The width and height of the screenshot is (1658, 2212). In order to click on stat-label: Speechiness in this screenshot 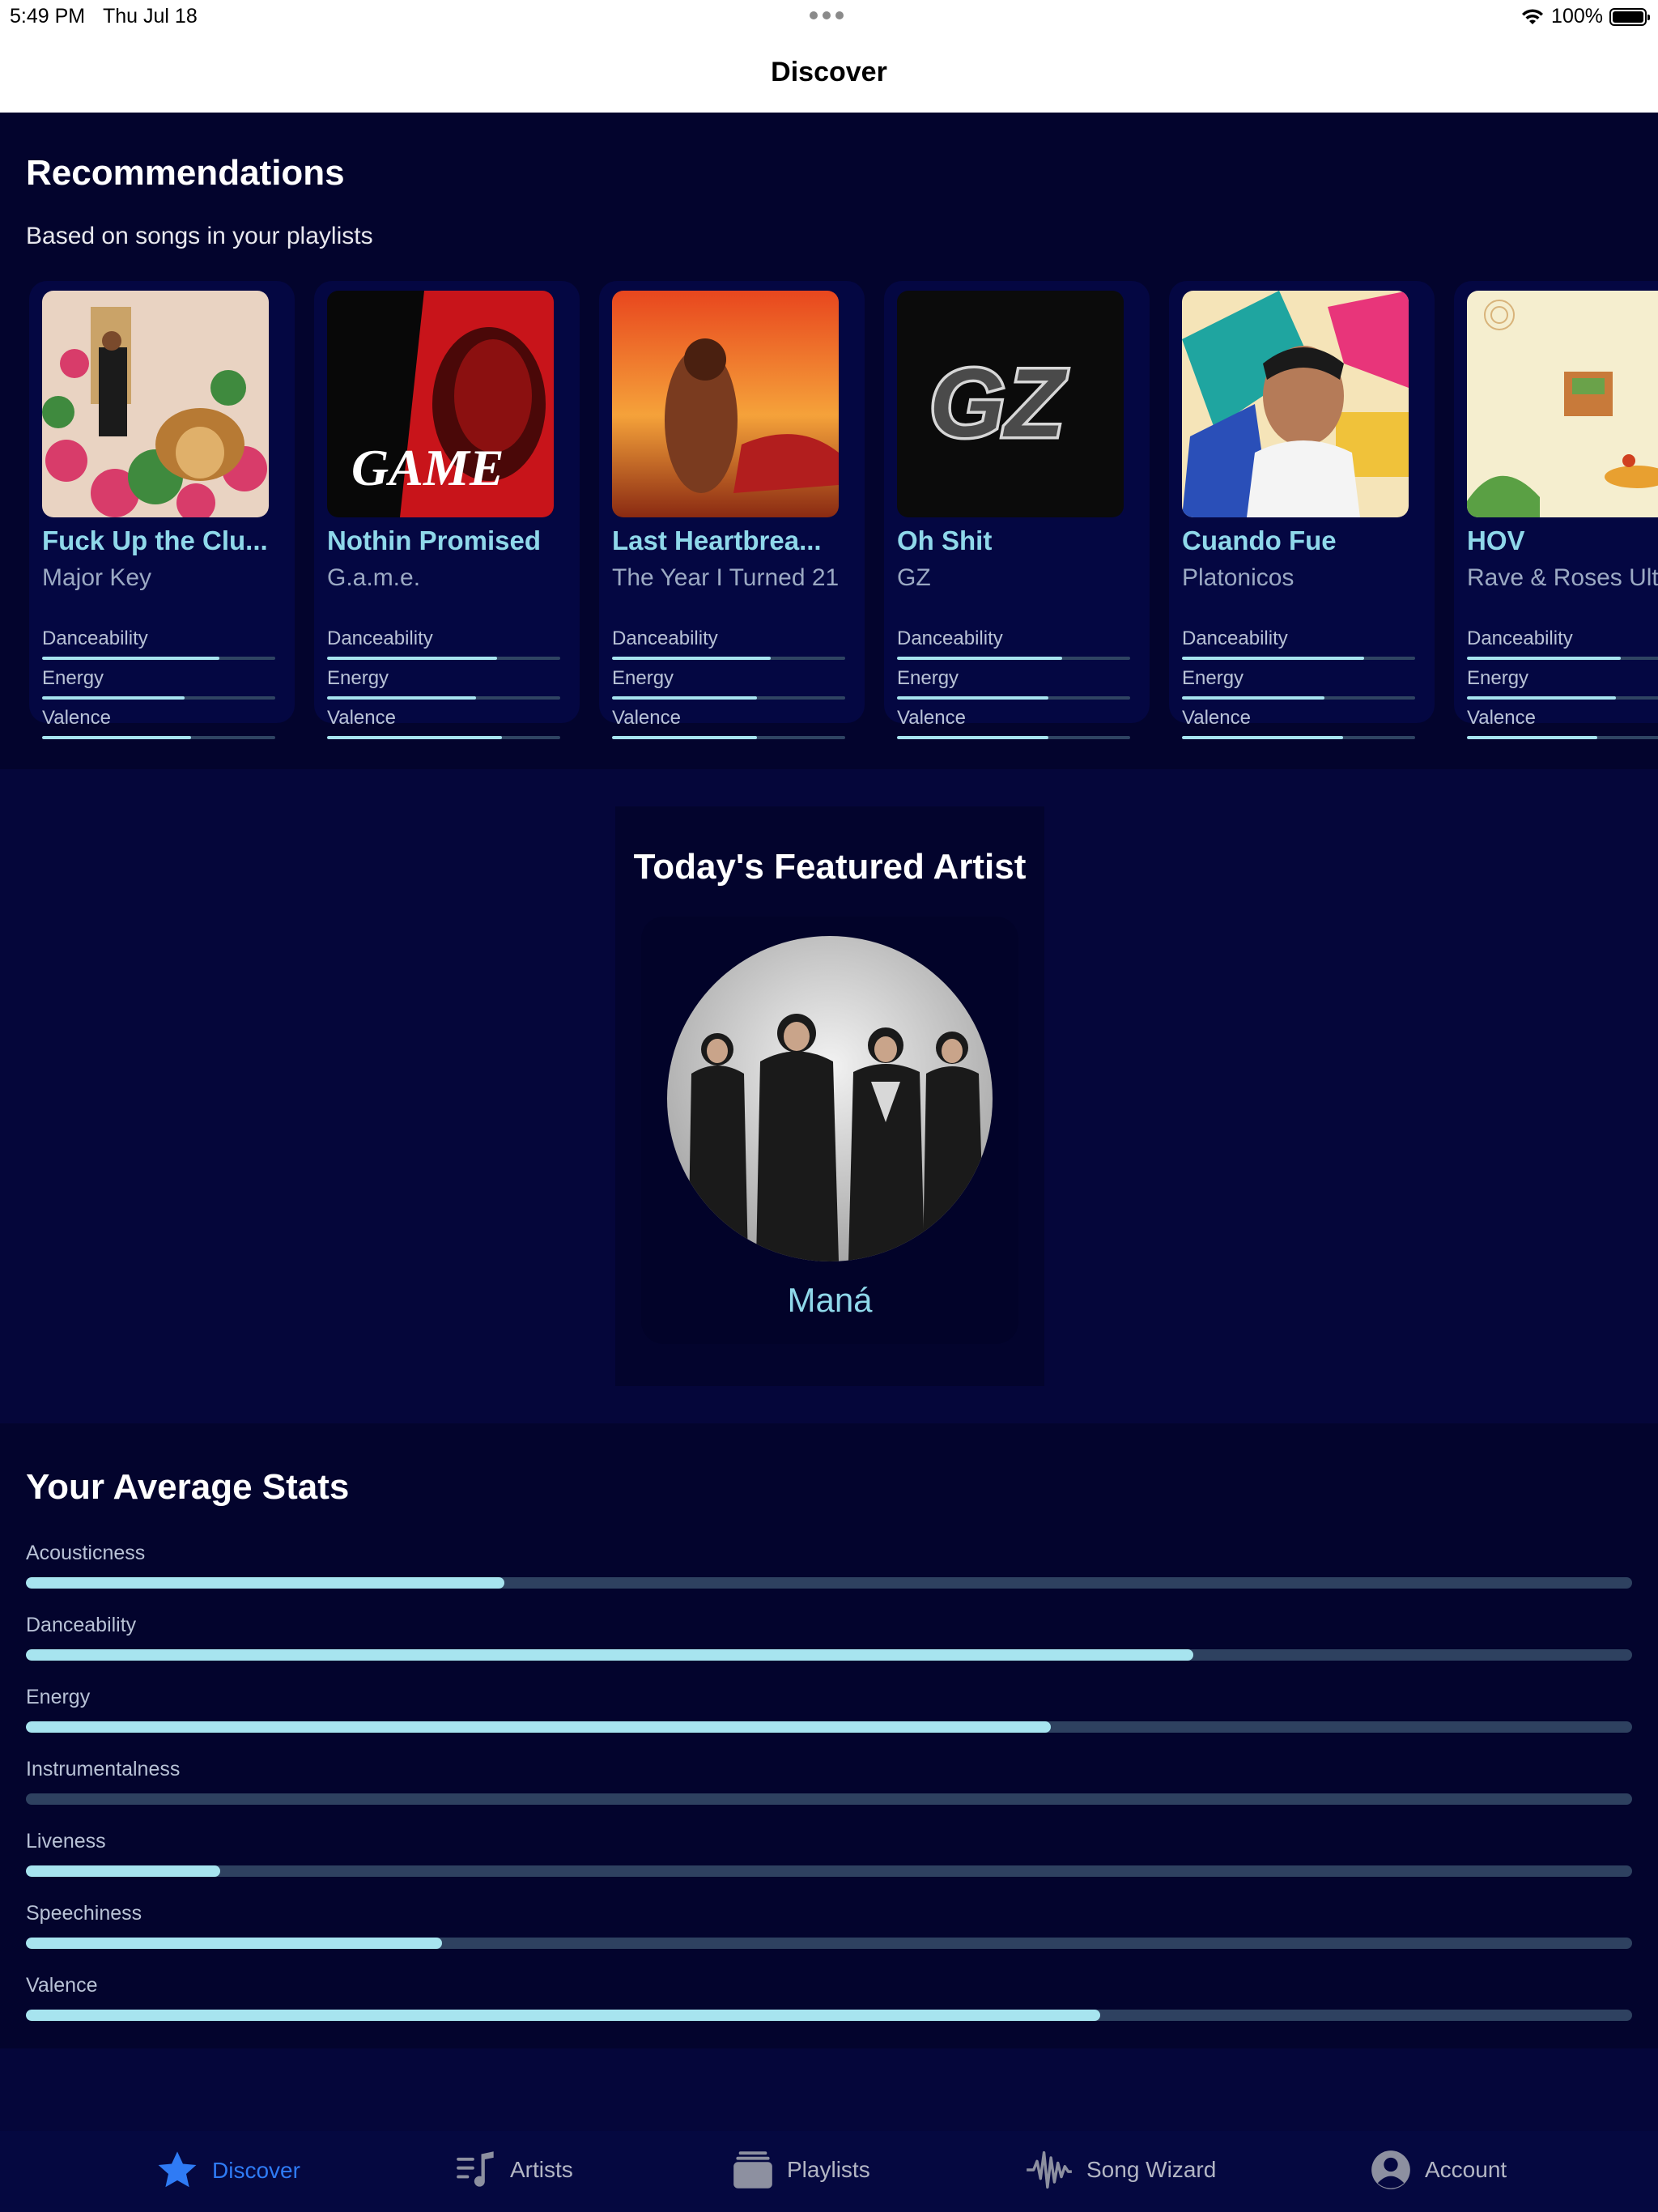, I will do `click(84, 1914)`.